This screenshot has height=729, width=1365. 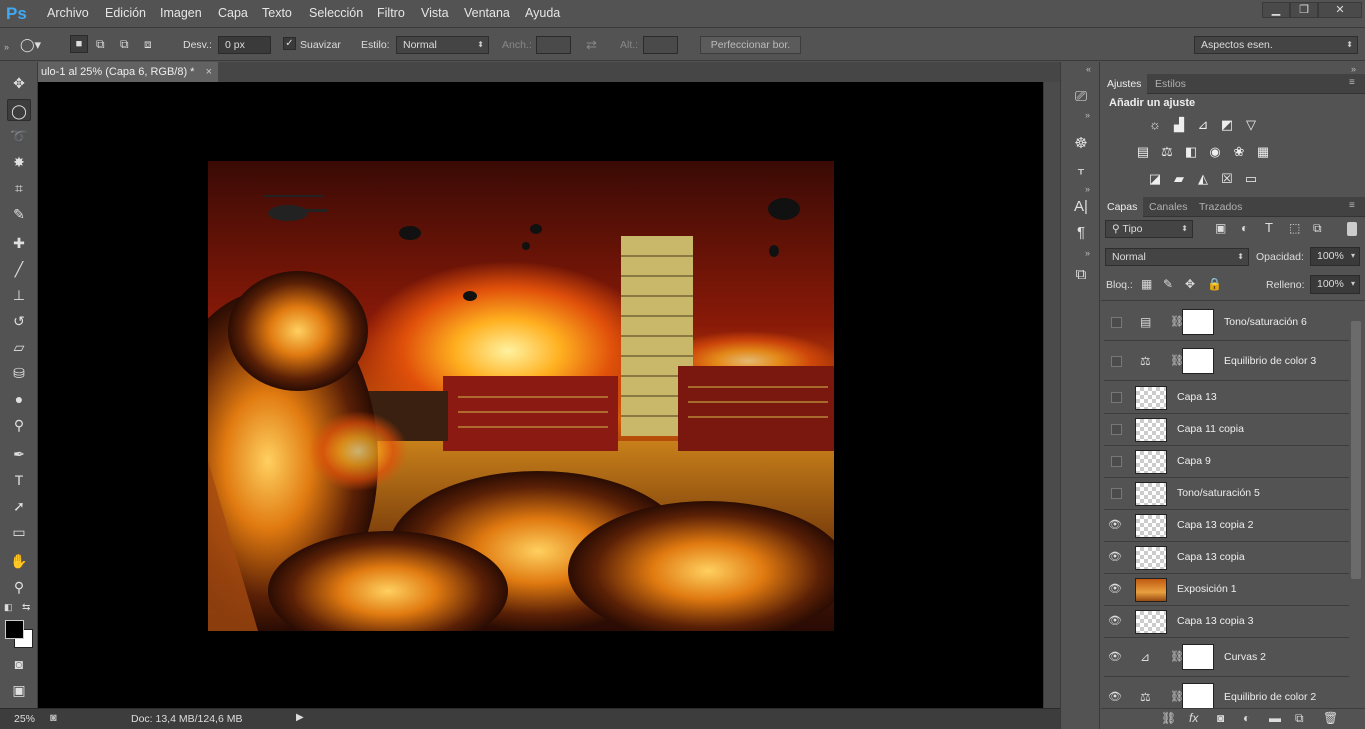 I want to click on dock-collapse-icon: », so click(x=1087, y=115).